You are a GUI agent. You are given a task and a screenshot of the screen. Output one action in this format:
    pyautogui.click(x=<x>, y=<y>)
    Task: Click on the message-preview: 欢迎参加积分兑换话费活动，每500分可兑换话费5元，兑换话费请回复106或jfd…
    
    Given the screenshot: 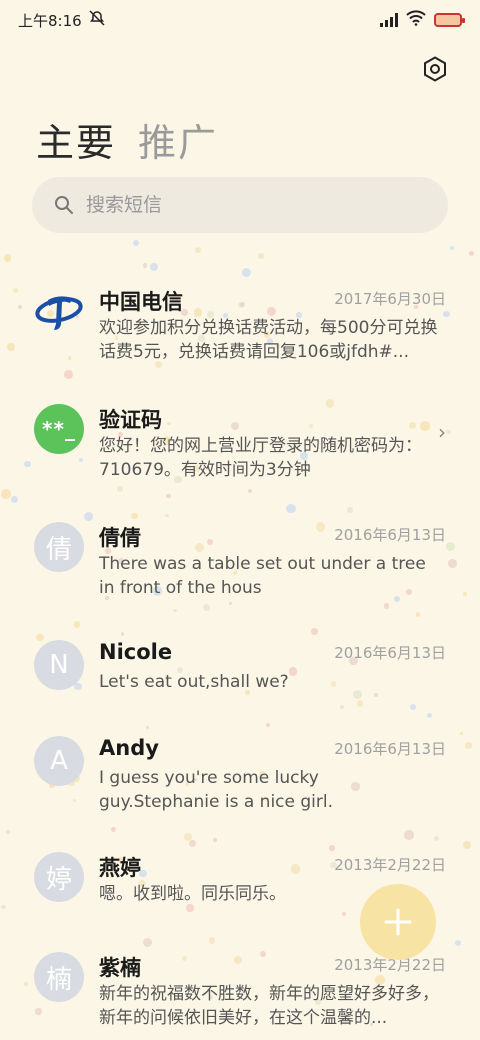 What is the action you would take?
    pyautogui.click(x=268, y=340)
    